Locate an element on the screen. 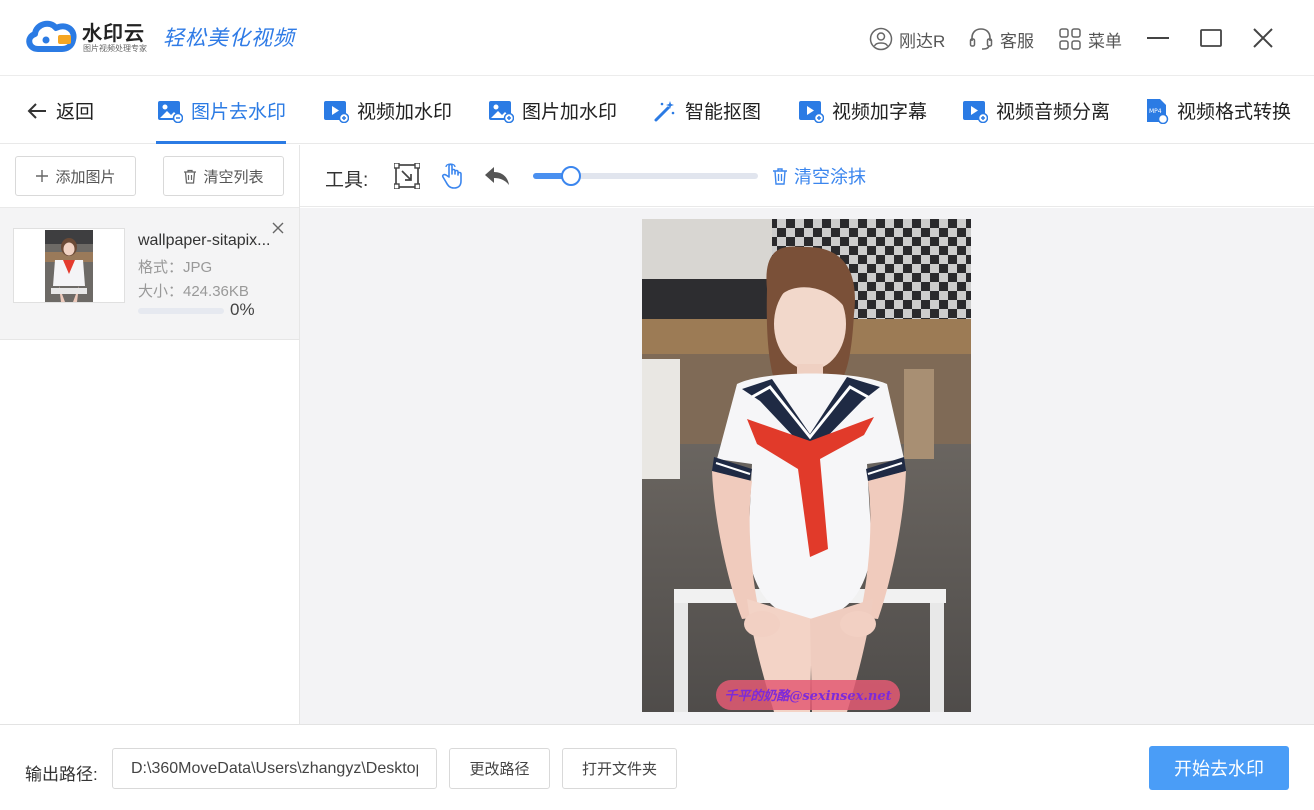 The width and height of the screenshot is (1314, 810). add-image-button: 添加图片 is located at coordinates (75, 176).